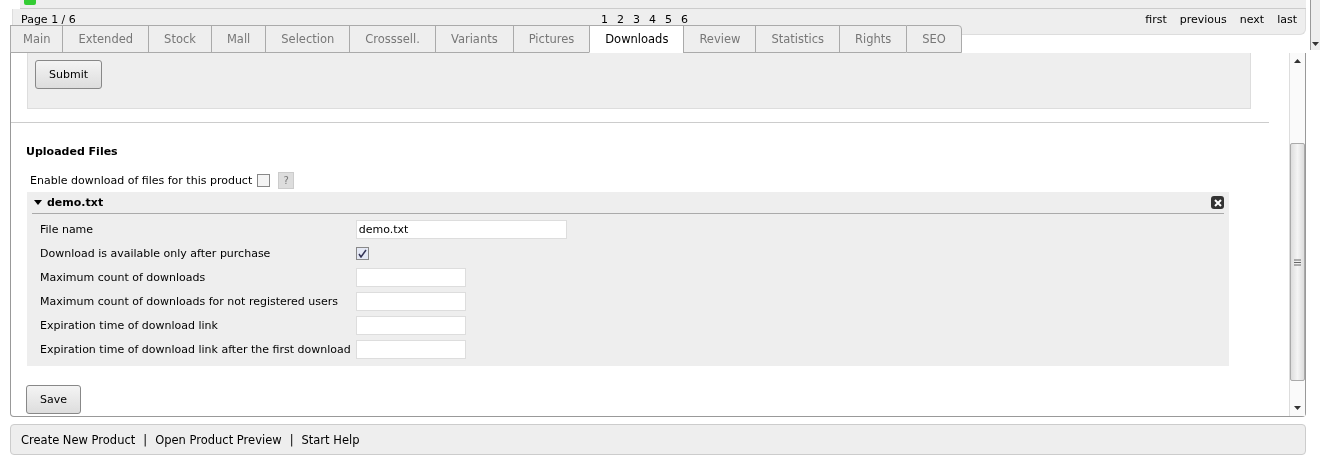  What do you see at coordinates (218, 439) in the screenshot?
I see `footer-link: Open Product Preview` at bounding box center [218, 439].